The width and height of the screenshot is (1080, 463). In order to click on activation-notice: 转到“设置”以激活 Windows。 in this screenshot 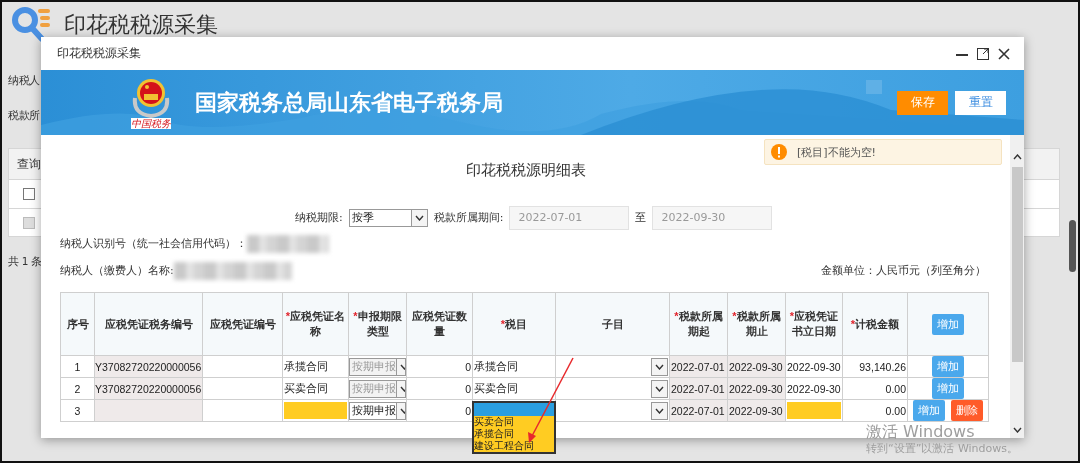, I will do `click(942, 449)`.